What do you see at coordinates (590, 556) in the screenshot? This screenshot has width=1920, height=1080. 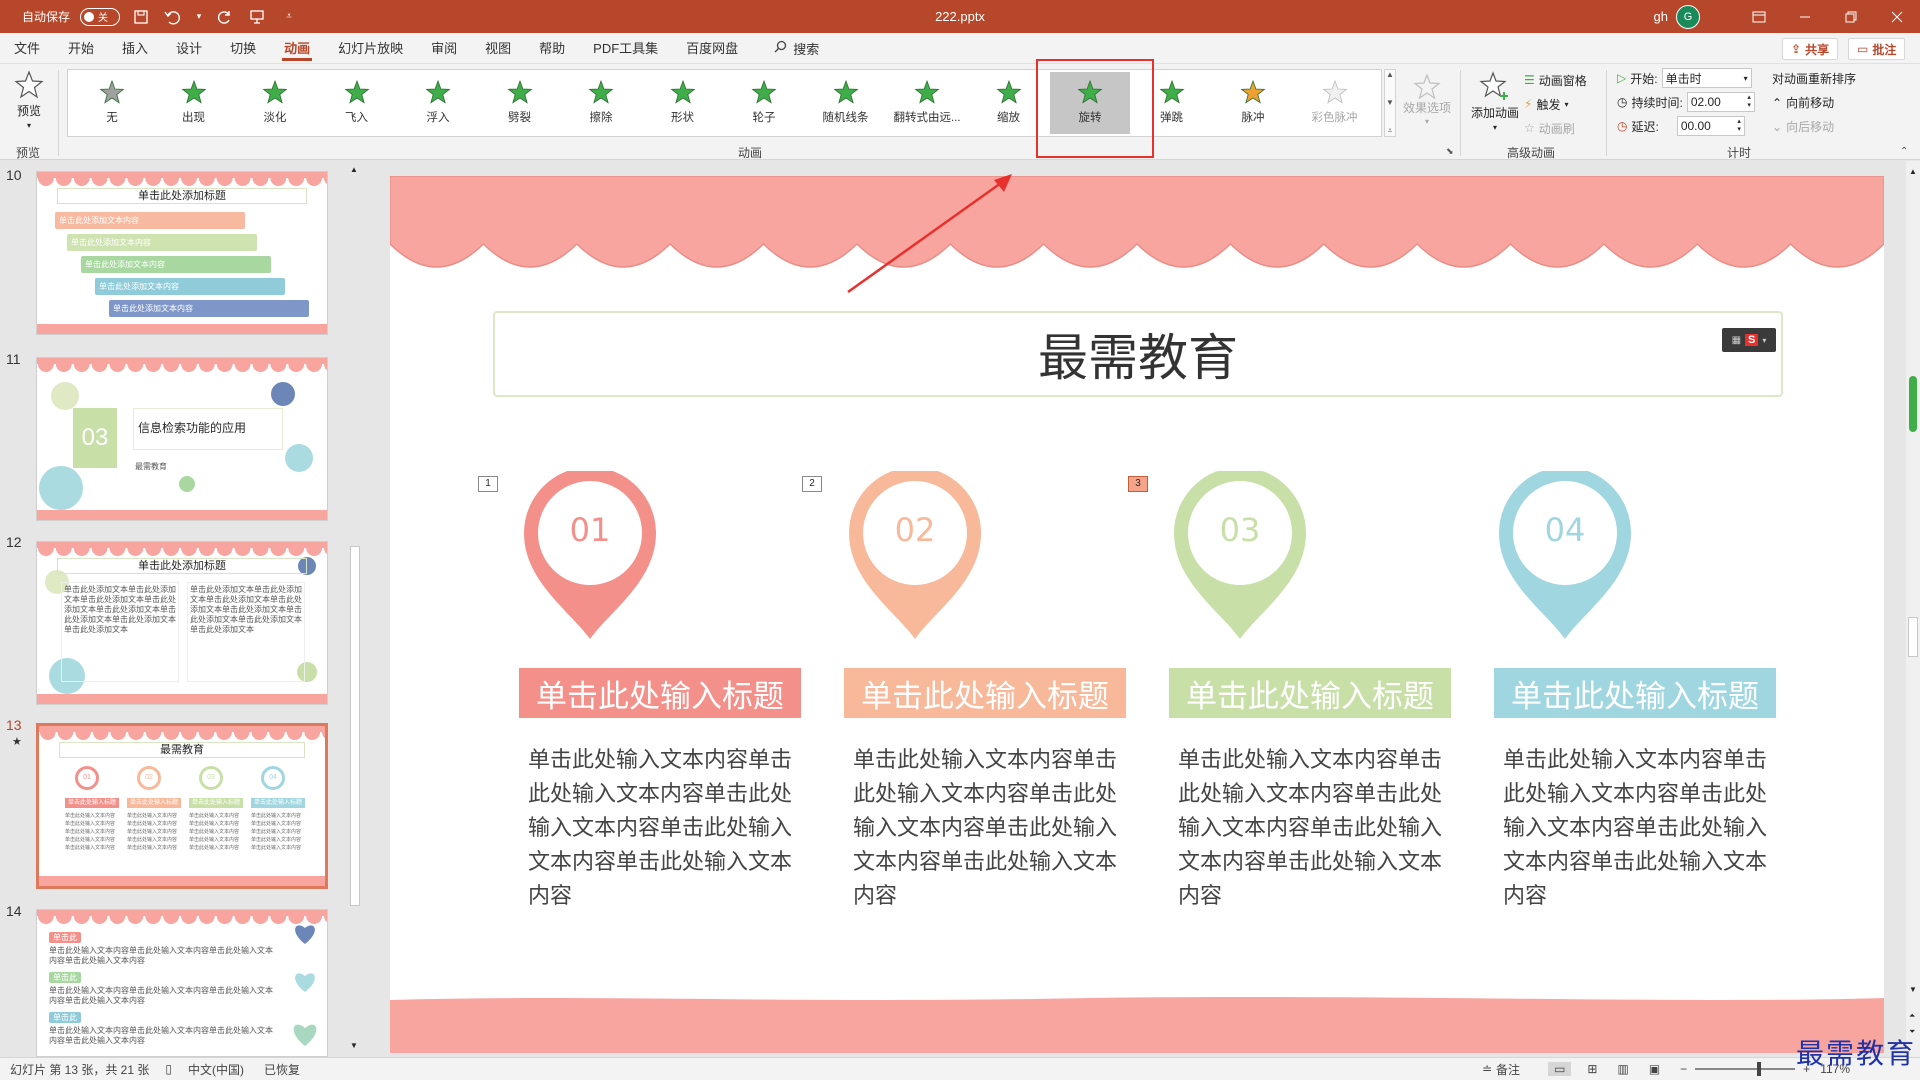 I see `location-pin-icon: 01` at bounding box center [590, 556].